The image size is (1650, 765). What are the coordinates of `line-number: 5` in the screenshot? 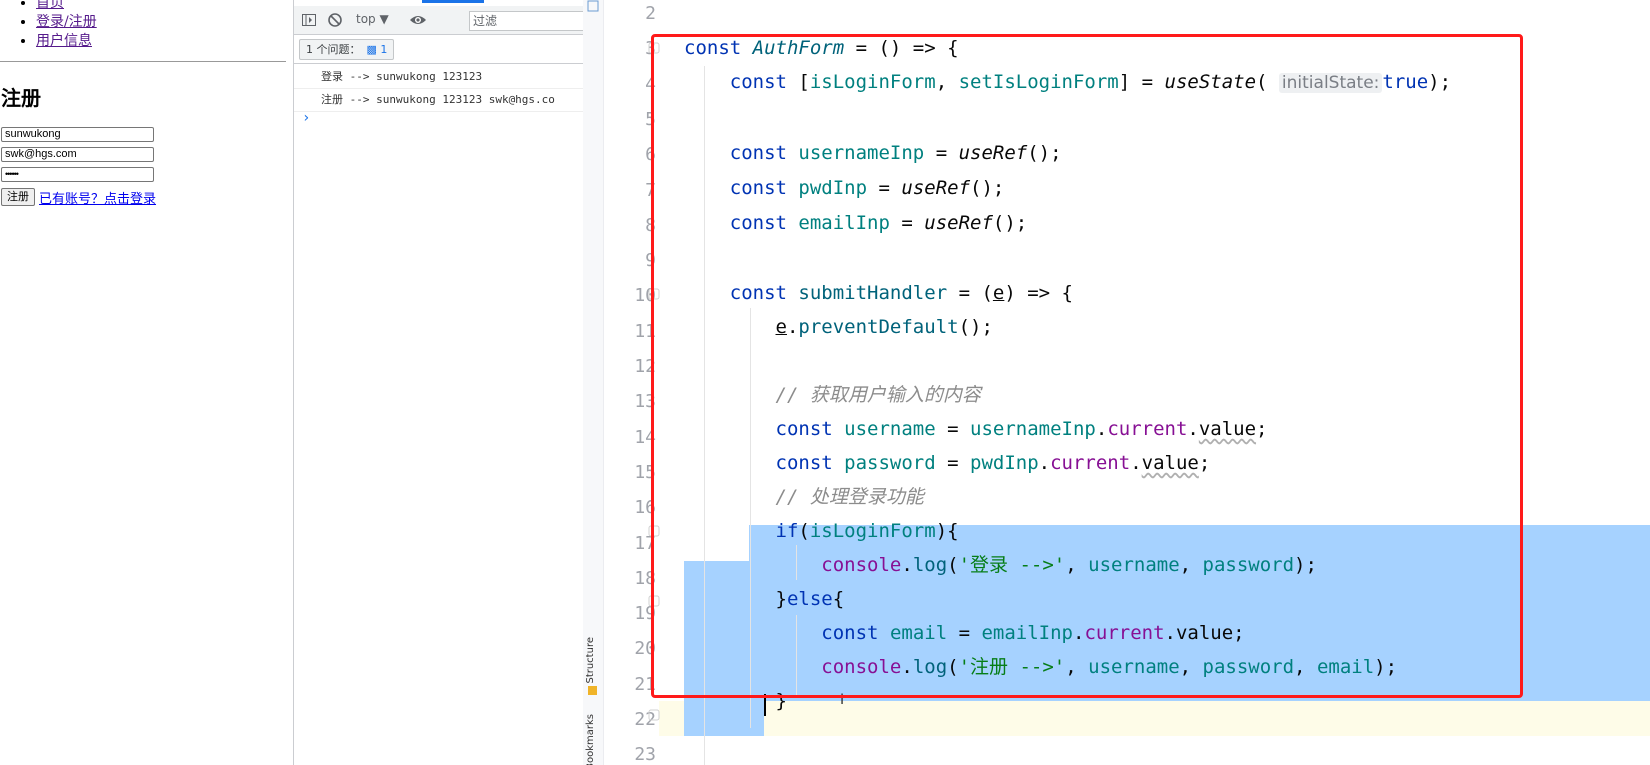 It's located at (650, 119).